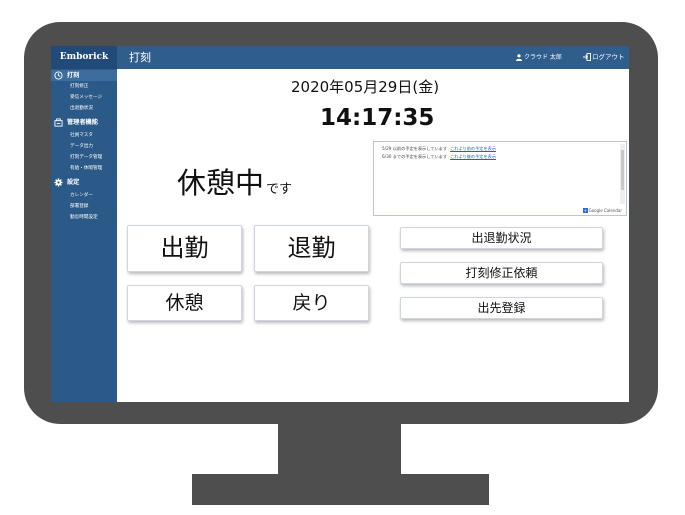 The width and height of the screenshot is (685, 515). What do you see at coordinates (501, 273) in the screenshot?
I see `correction-request-button: 打刻修正依頼` at bounding box center [501, 273].